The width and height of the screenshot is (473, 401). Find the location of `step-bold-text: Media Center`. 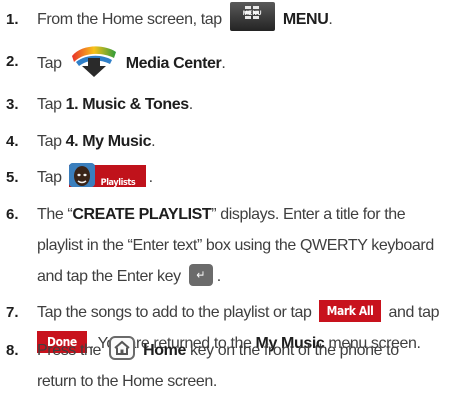

step-bold-text: Media Center is located at coordinates (173, 64).